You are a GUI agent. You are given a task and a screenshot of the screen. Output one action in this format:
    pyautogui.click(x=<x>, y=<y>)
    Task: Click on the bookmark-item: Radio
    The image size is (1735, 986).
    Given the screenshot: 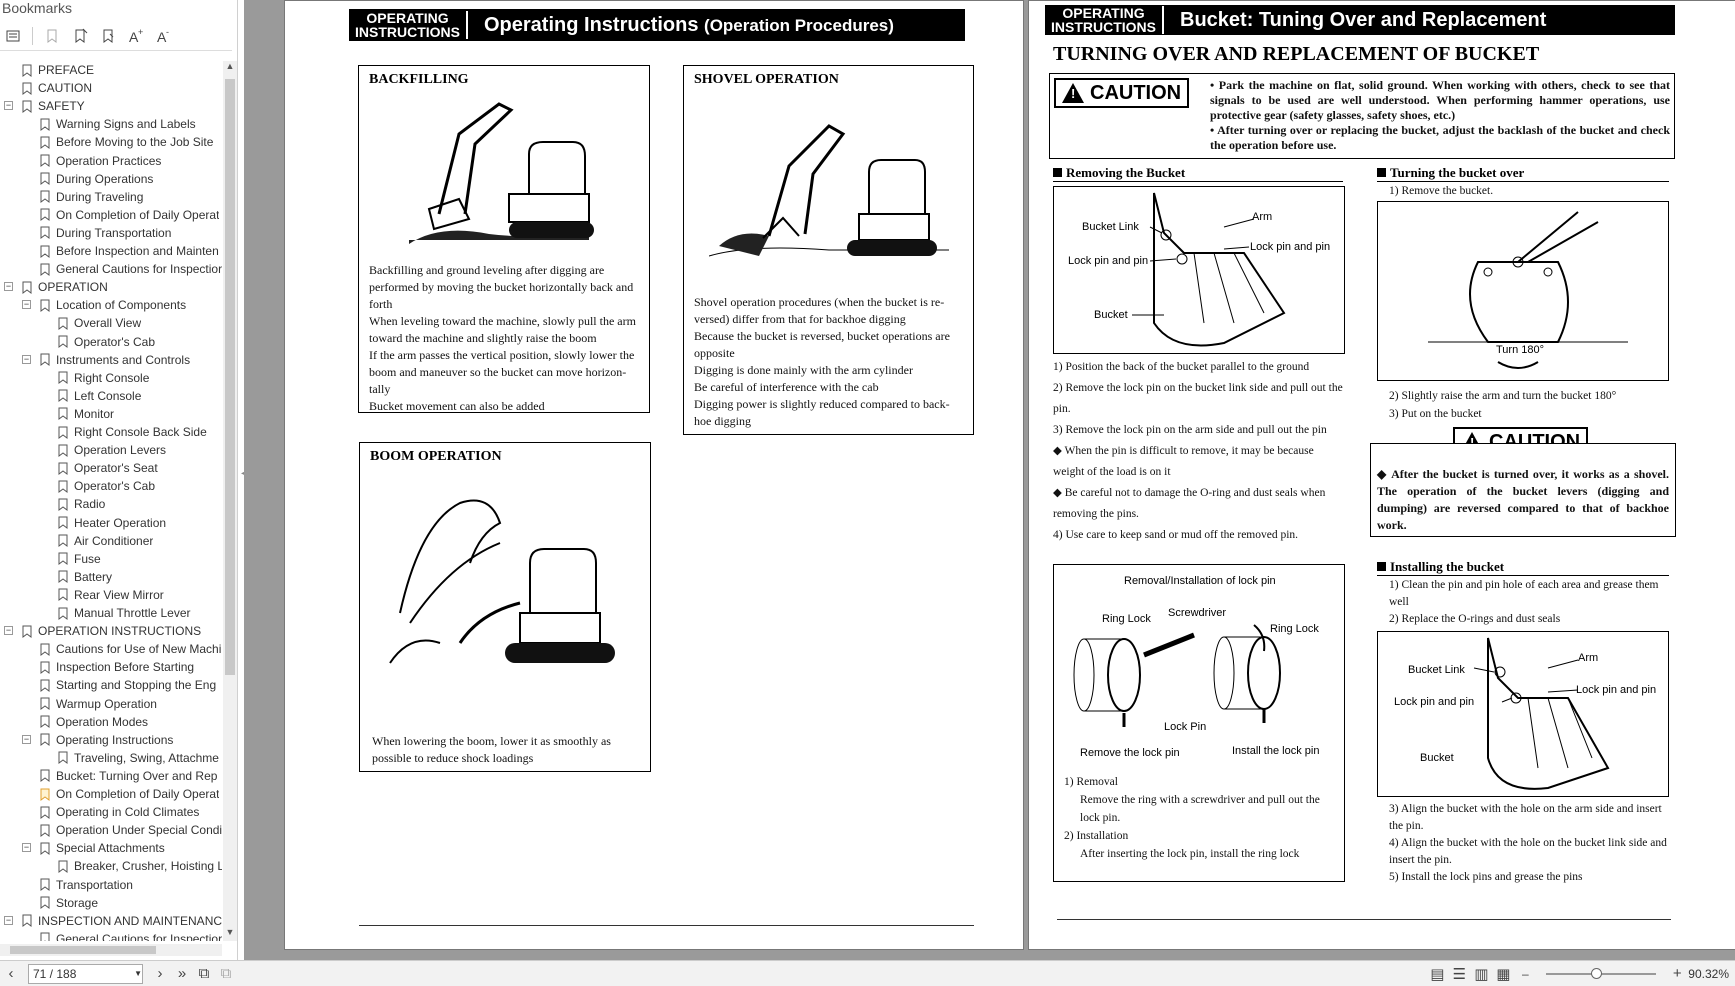 What is the action you would take?
    pyautogui.click(x=111, y=504)
    